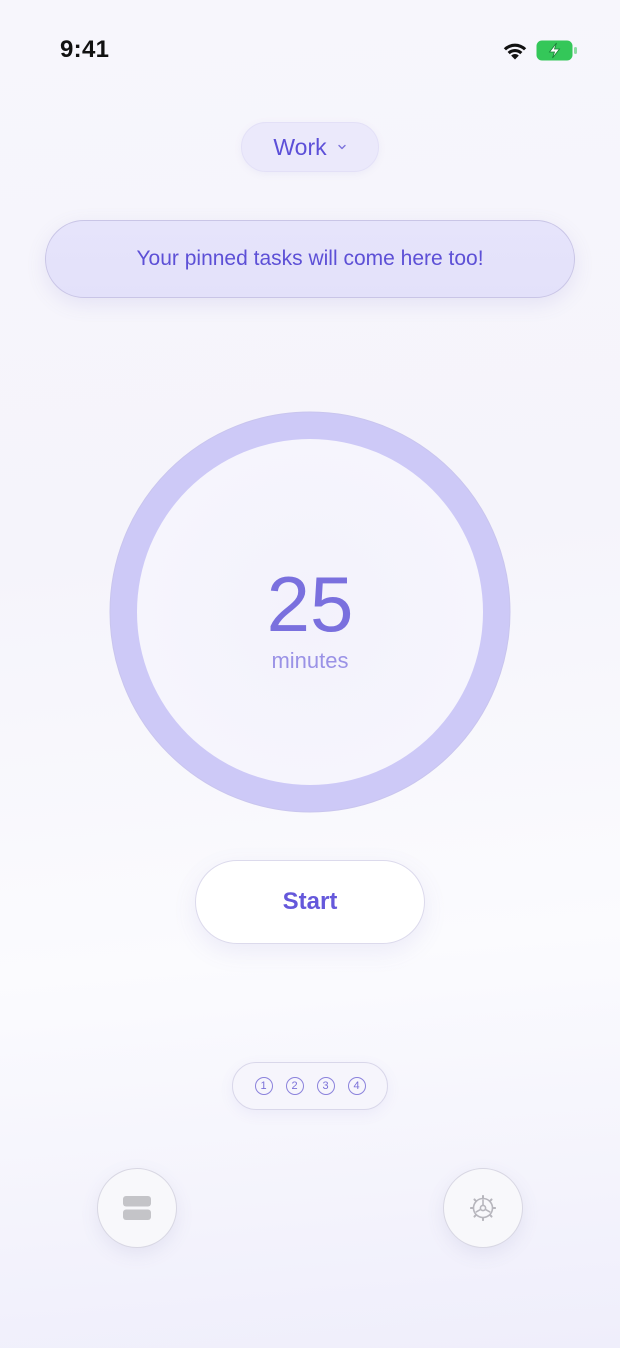  I want to click on session-dot-1: 1, so click(263, 1086).